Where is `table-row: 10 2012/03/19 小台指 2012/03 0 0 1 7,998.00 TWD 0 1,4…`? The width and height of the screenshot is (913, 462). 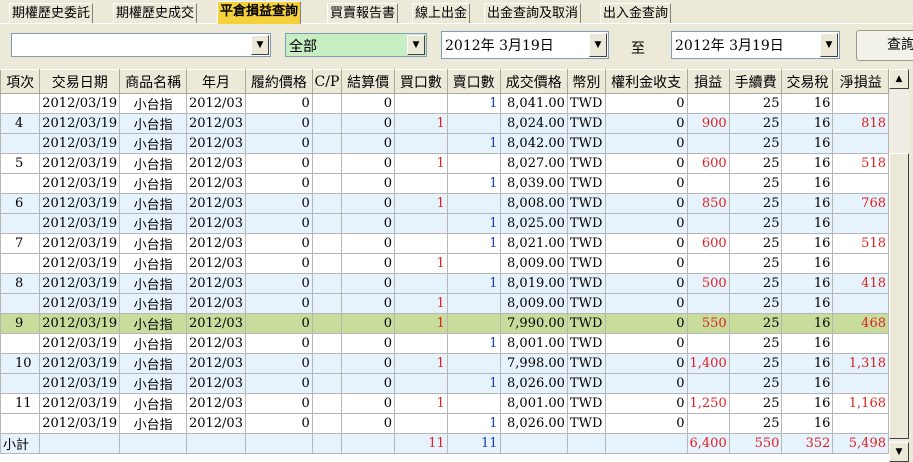 table-row: 10 2012/03/19 小台指 2012/03 0 0 1 7,998.00 TWD 0 1,4… is located at coordinates (444, 363).